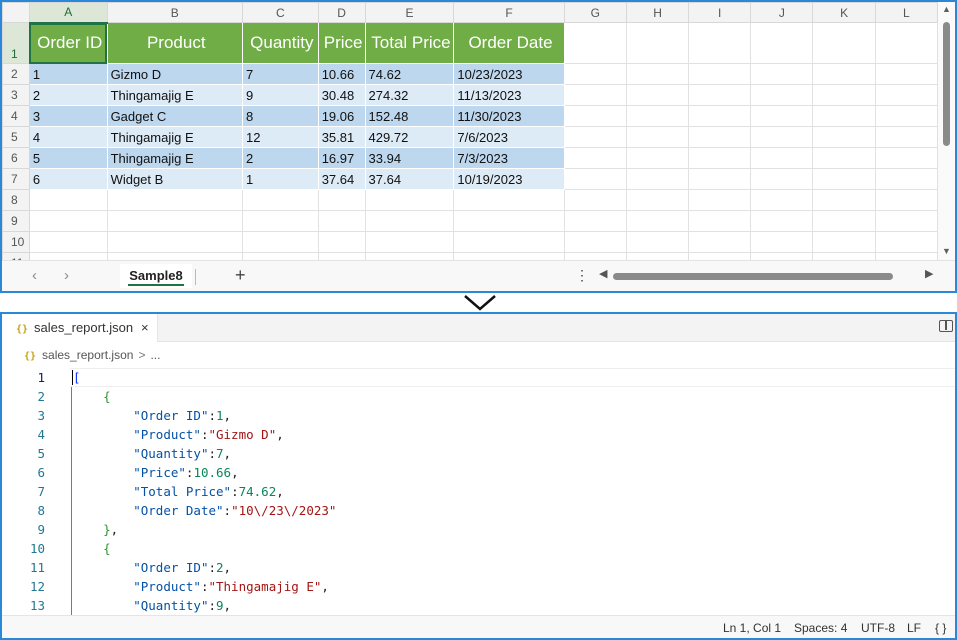  What do you see at coordinates (16, 137) in the screenshot?
I see `row-header-5: 5` at bounding box center [16, 137].